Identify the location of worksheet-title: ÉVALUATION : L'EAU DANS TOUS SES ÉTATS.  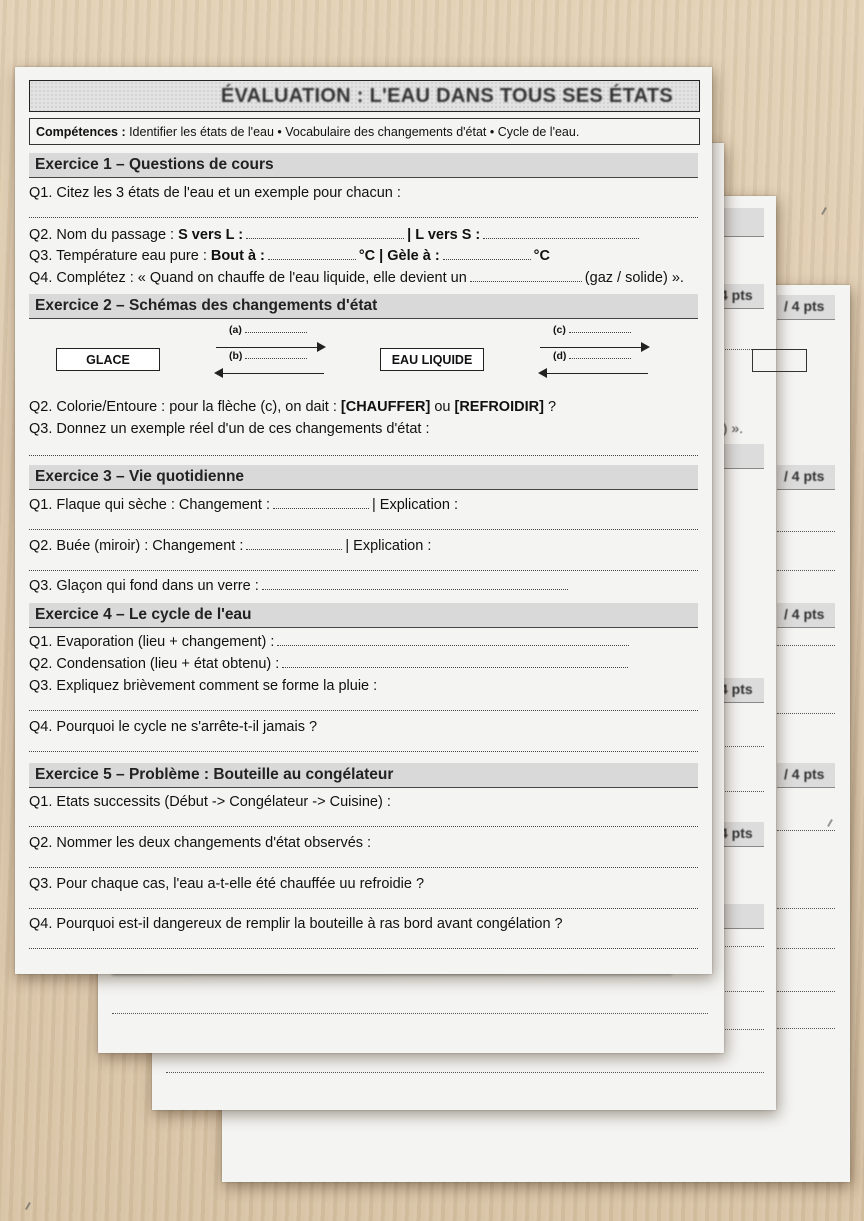
(446, 96).